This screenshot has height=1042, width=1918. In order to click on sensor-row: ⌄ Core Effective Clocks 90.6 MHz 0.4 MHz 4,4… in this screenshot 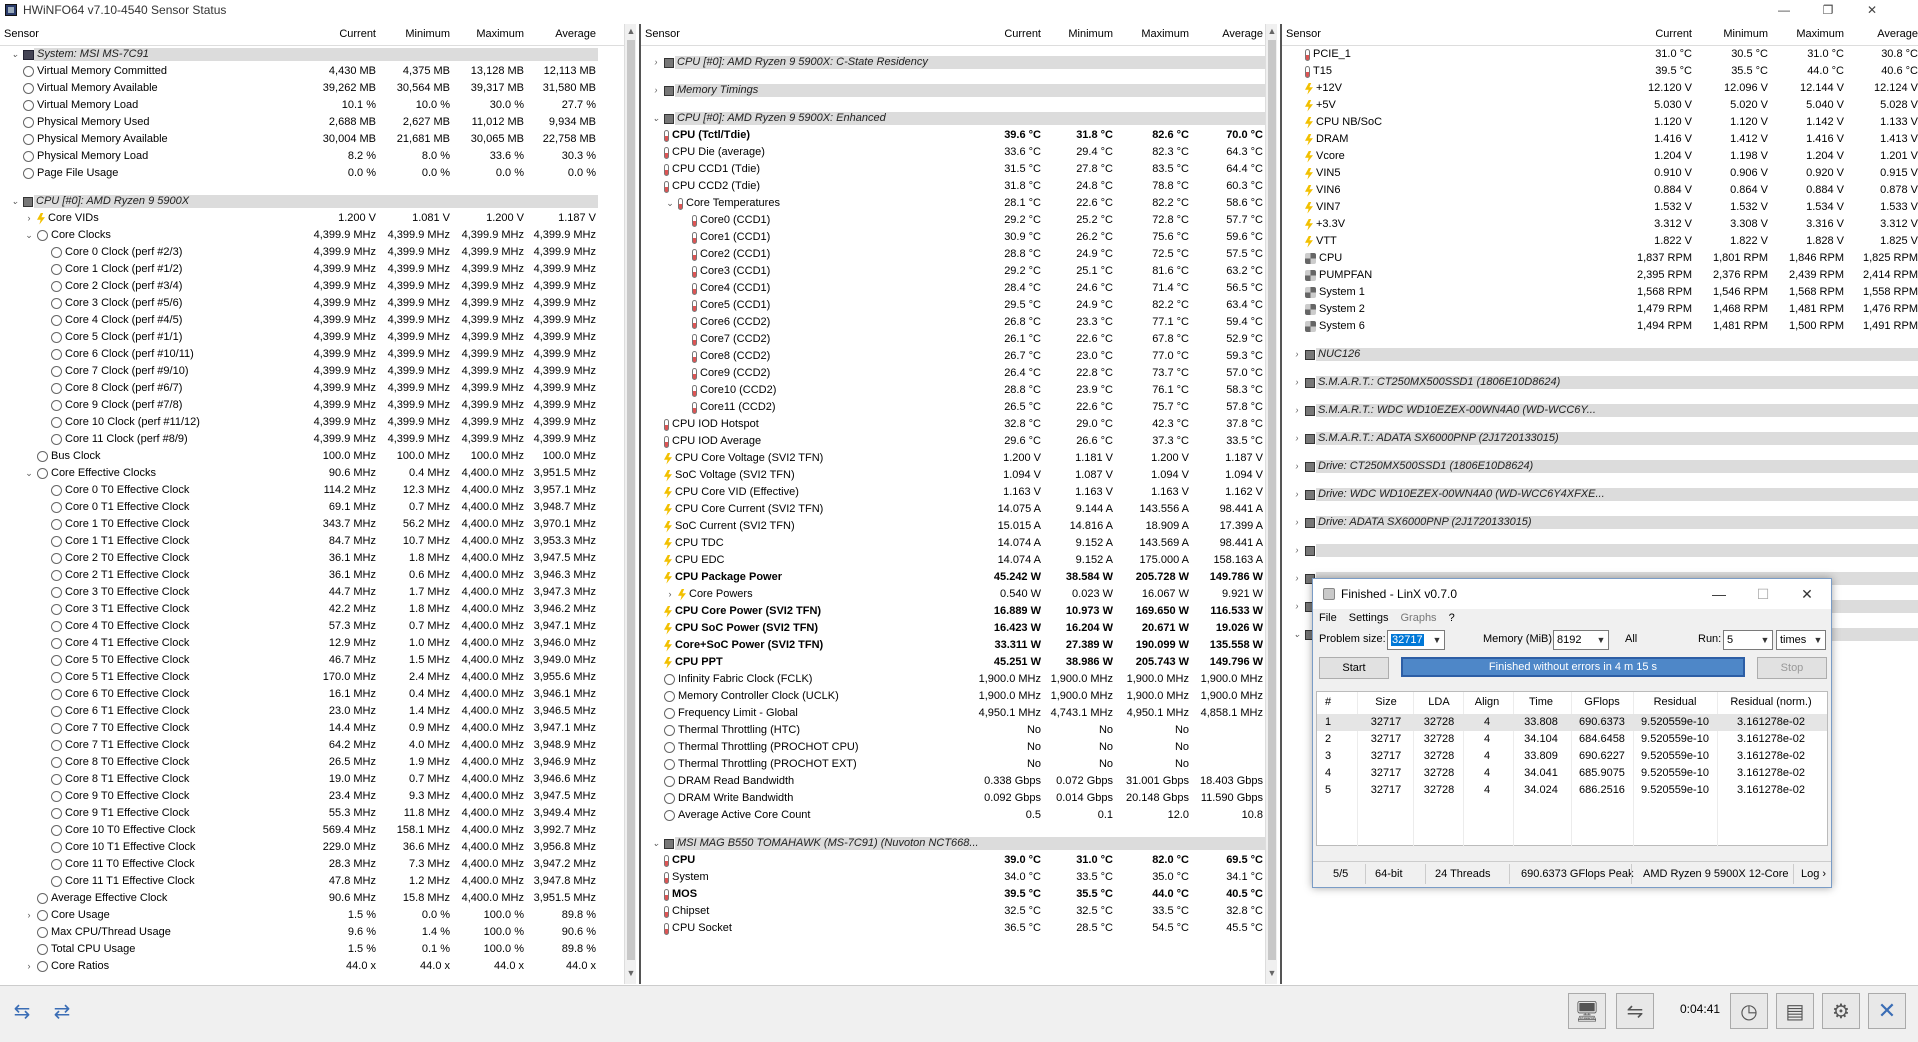, I will do `click(319, 473)`.